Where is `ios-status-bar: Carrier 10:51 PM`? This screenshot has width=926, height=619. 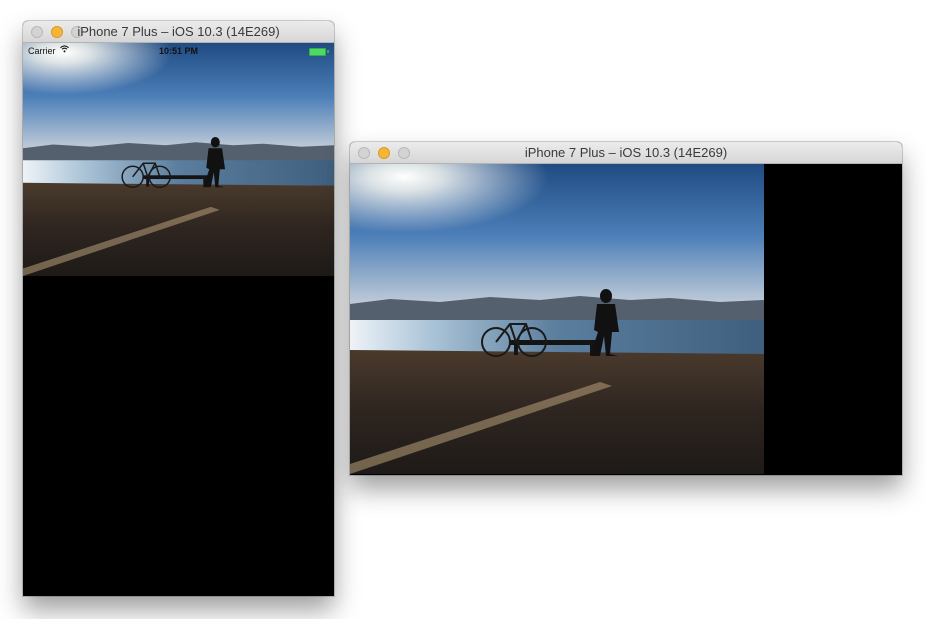 ios-status-bar: Carrier 10:51 PM is located at coordinates (178, 51).